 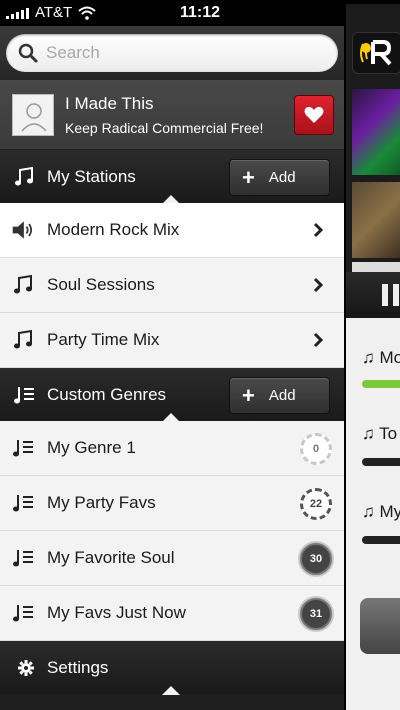 What do you see at coordinates (316, 449) in the screenshot?
I see `genre-count-badge: 0` at bounding box center [316, 449].